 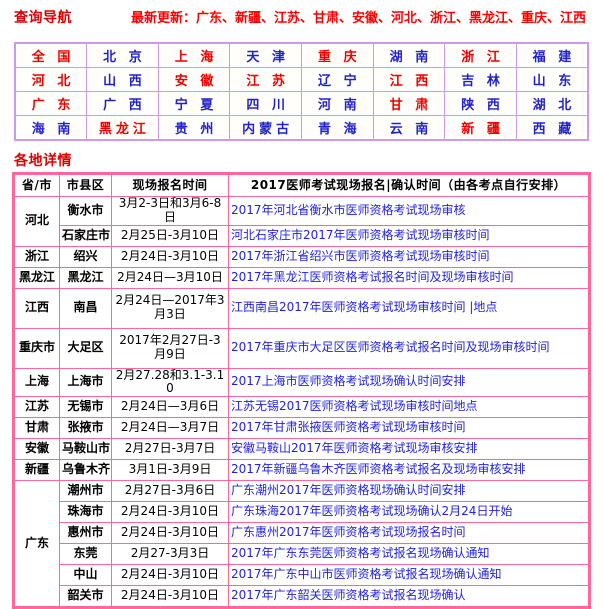 What do you see at coordinates (85, 428) in the screenshot?
I see `cell-city: 张掖市` at bounding box center [85, 428].